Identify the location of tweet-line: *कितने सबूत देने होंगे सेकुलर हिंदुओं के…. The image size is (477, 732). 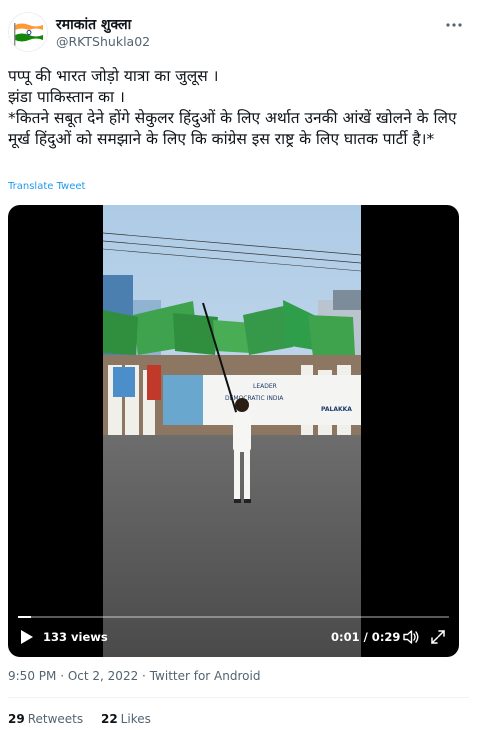
(235, 128).